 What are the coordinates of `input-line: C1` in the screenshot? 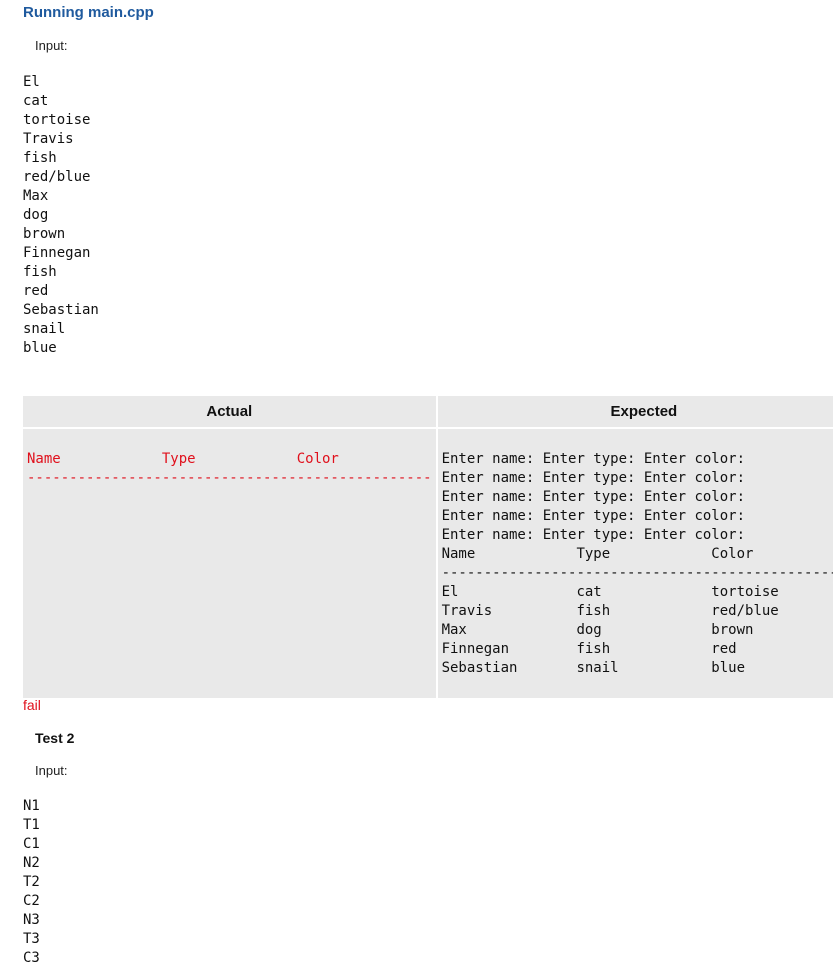 It's located at (31, 844).